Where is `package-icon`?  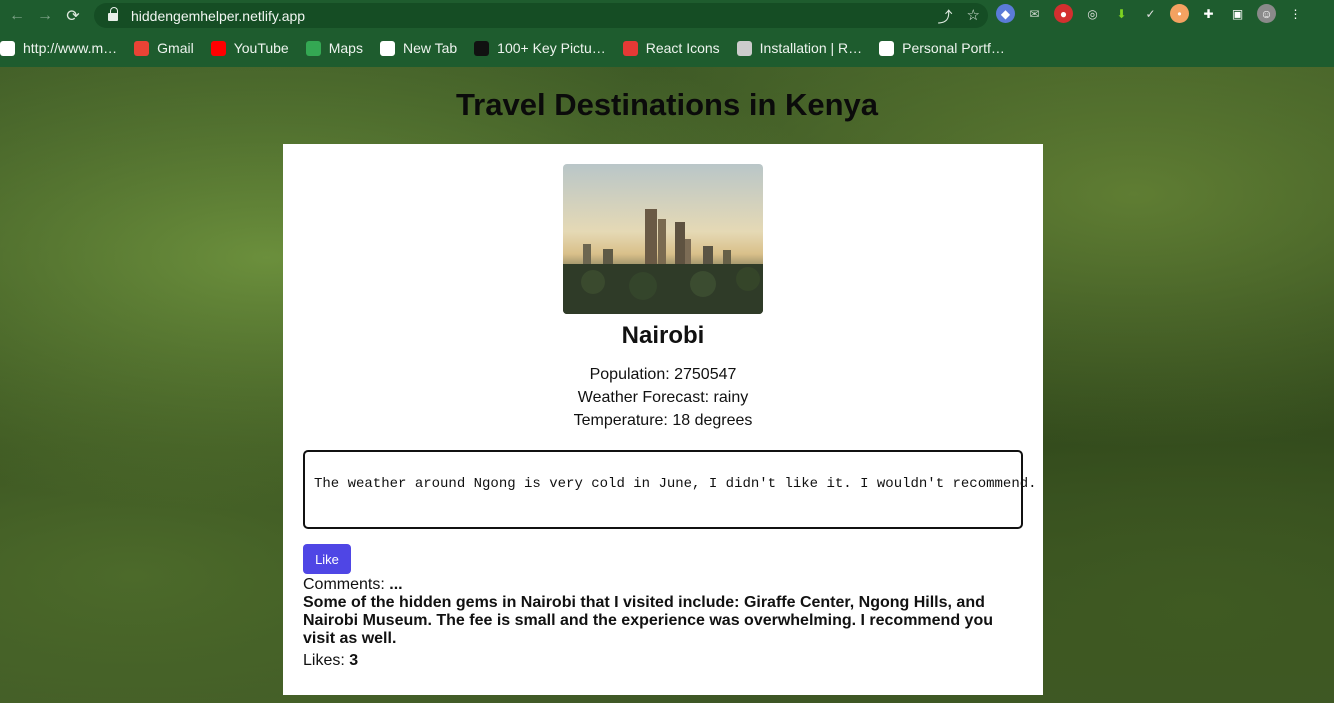
package-icon is located at coordinates (744, 48).